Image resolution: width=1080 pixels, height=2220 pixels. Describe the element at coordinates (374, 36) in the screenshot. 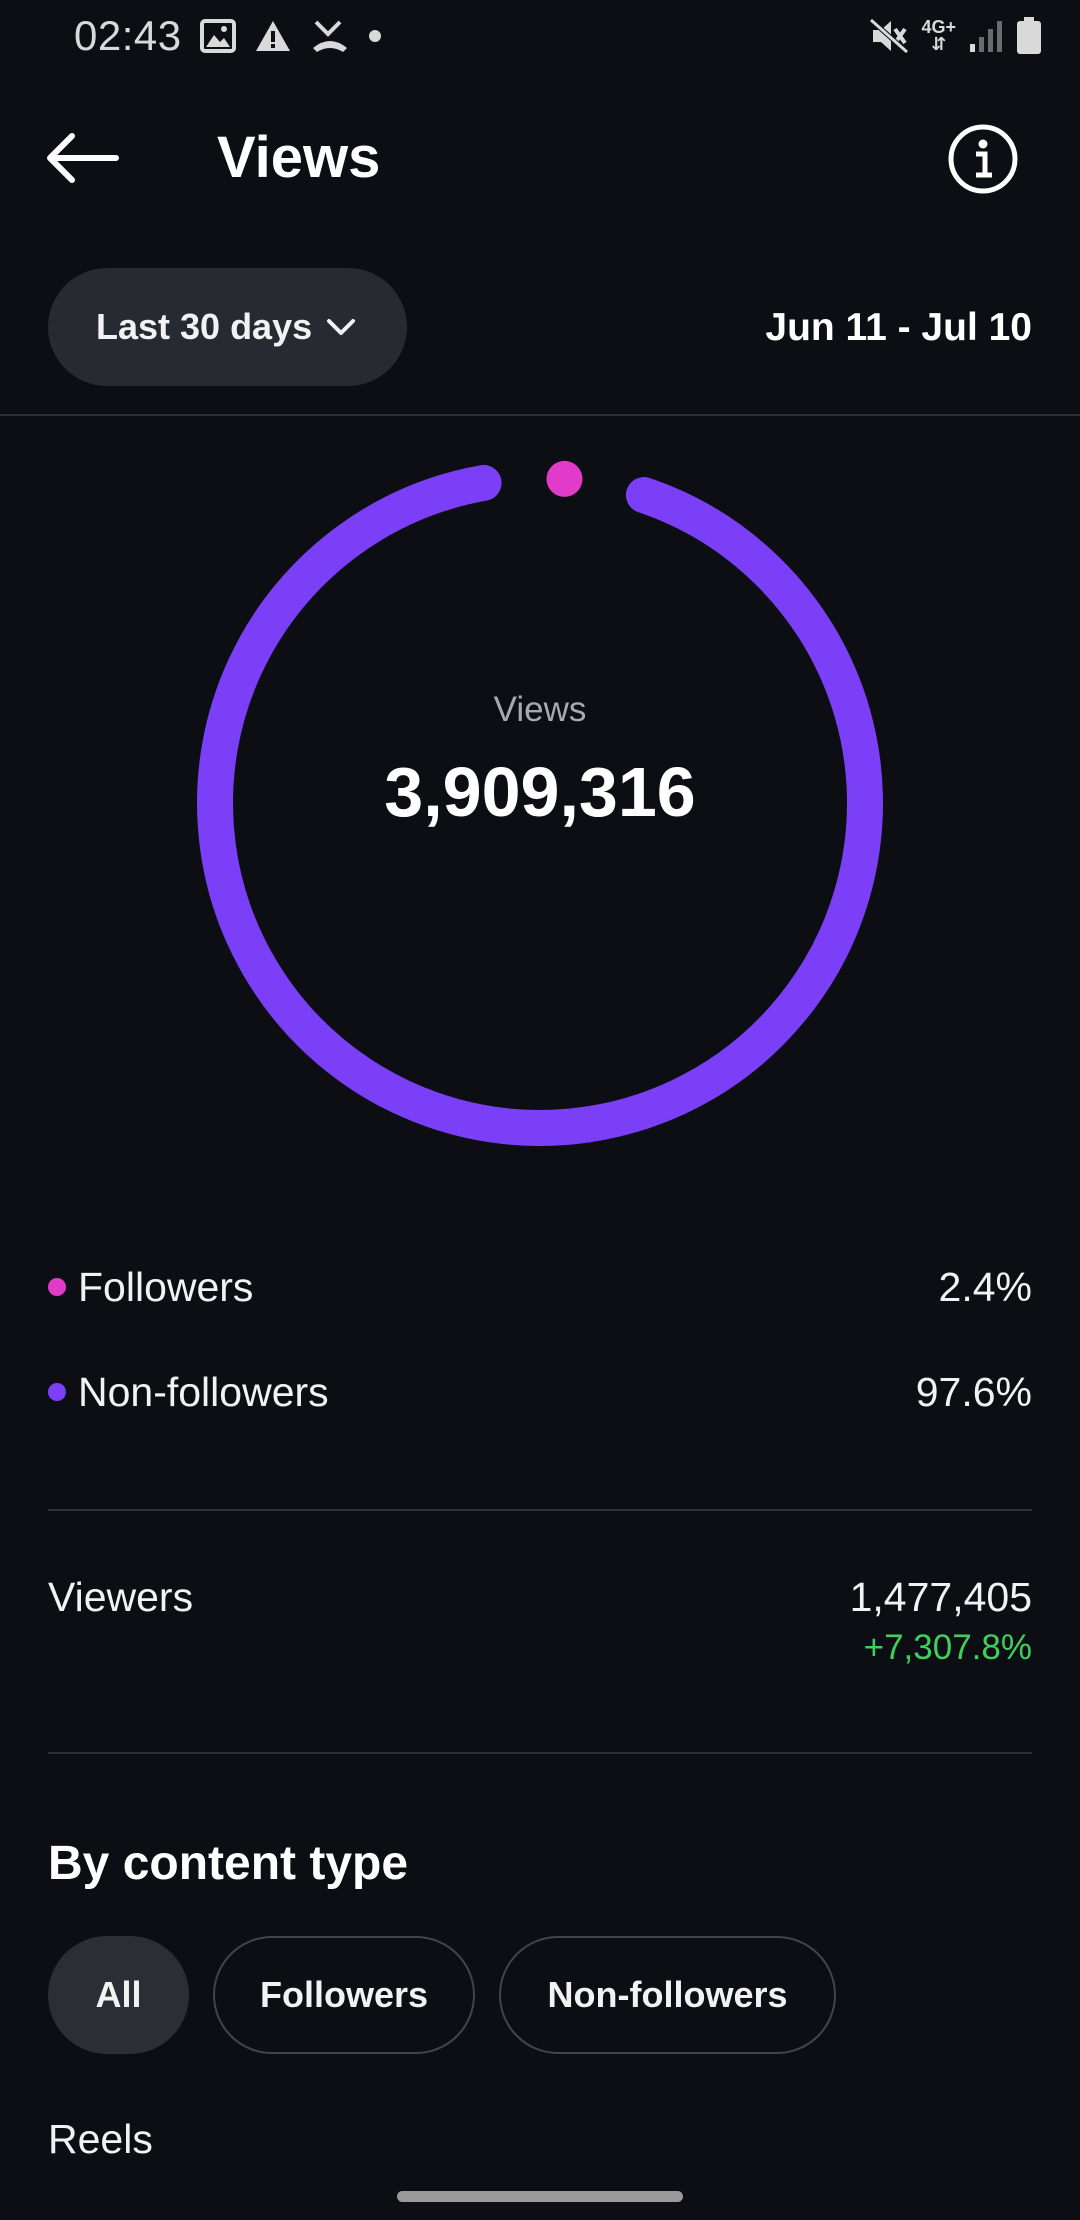

I see `more-notifications-dot-icon` at that location.